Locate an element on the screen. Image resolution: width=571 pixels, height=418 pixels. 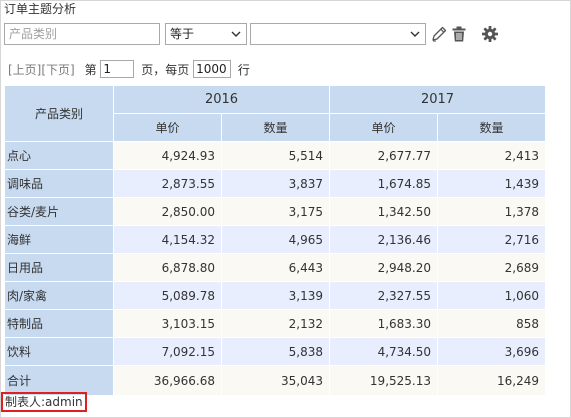
cell-value: 4,965 is located at coordinates (275, 239).